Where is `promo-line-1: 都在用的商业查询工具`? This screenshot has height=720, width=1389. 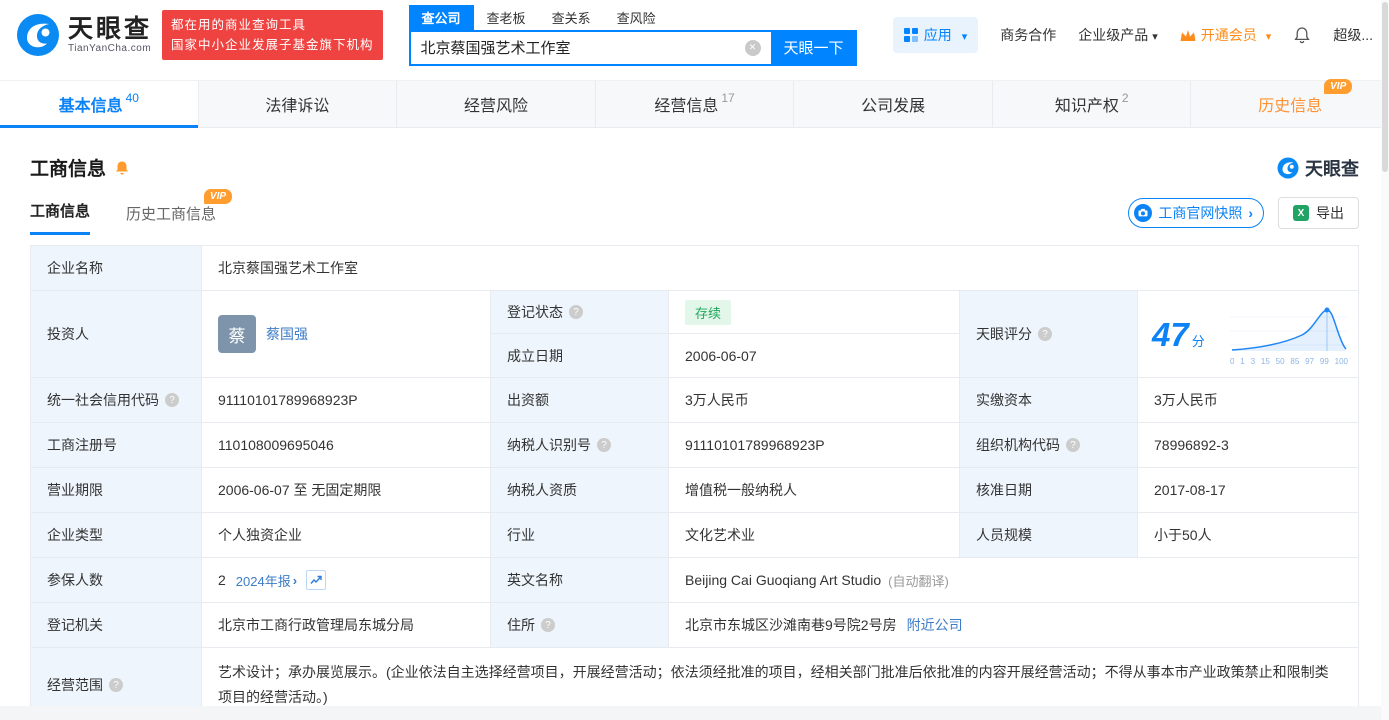
promo-line-1: 都在用的商业查询工具 is located at coordinates (239, 25).